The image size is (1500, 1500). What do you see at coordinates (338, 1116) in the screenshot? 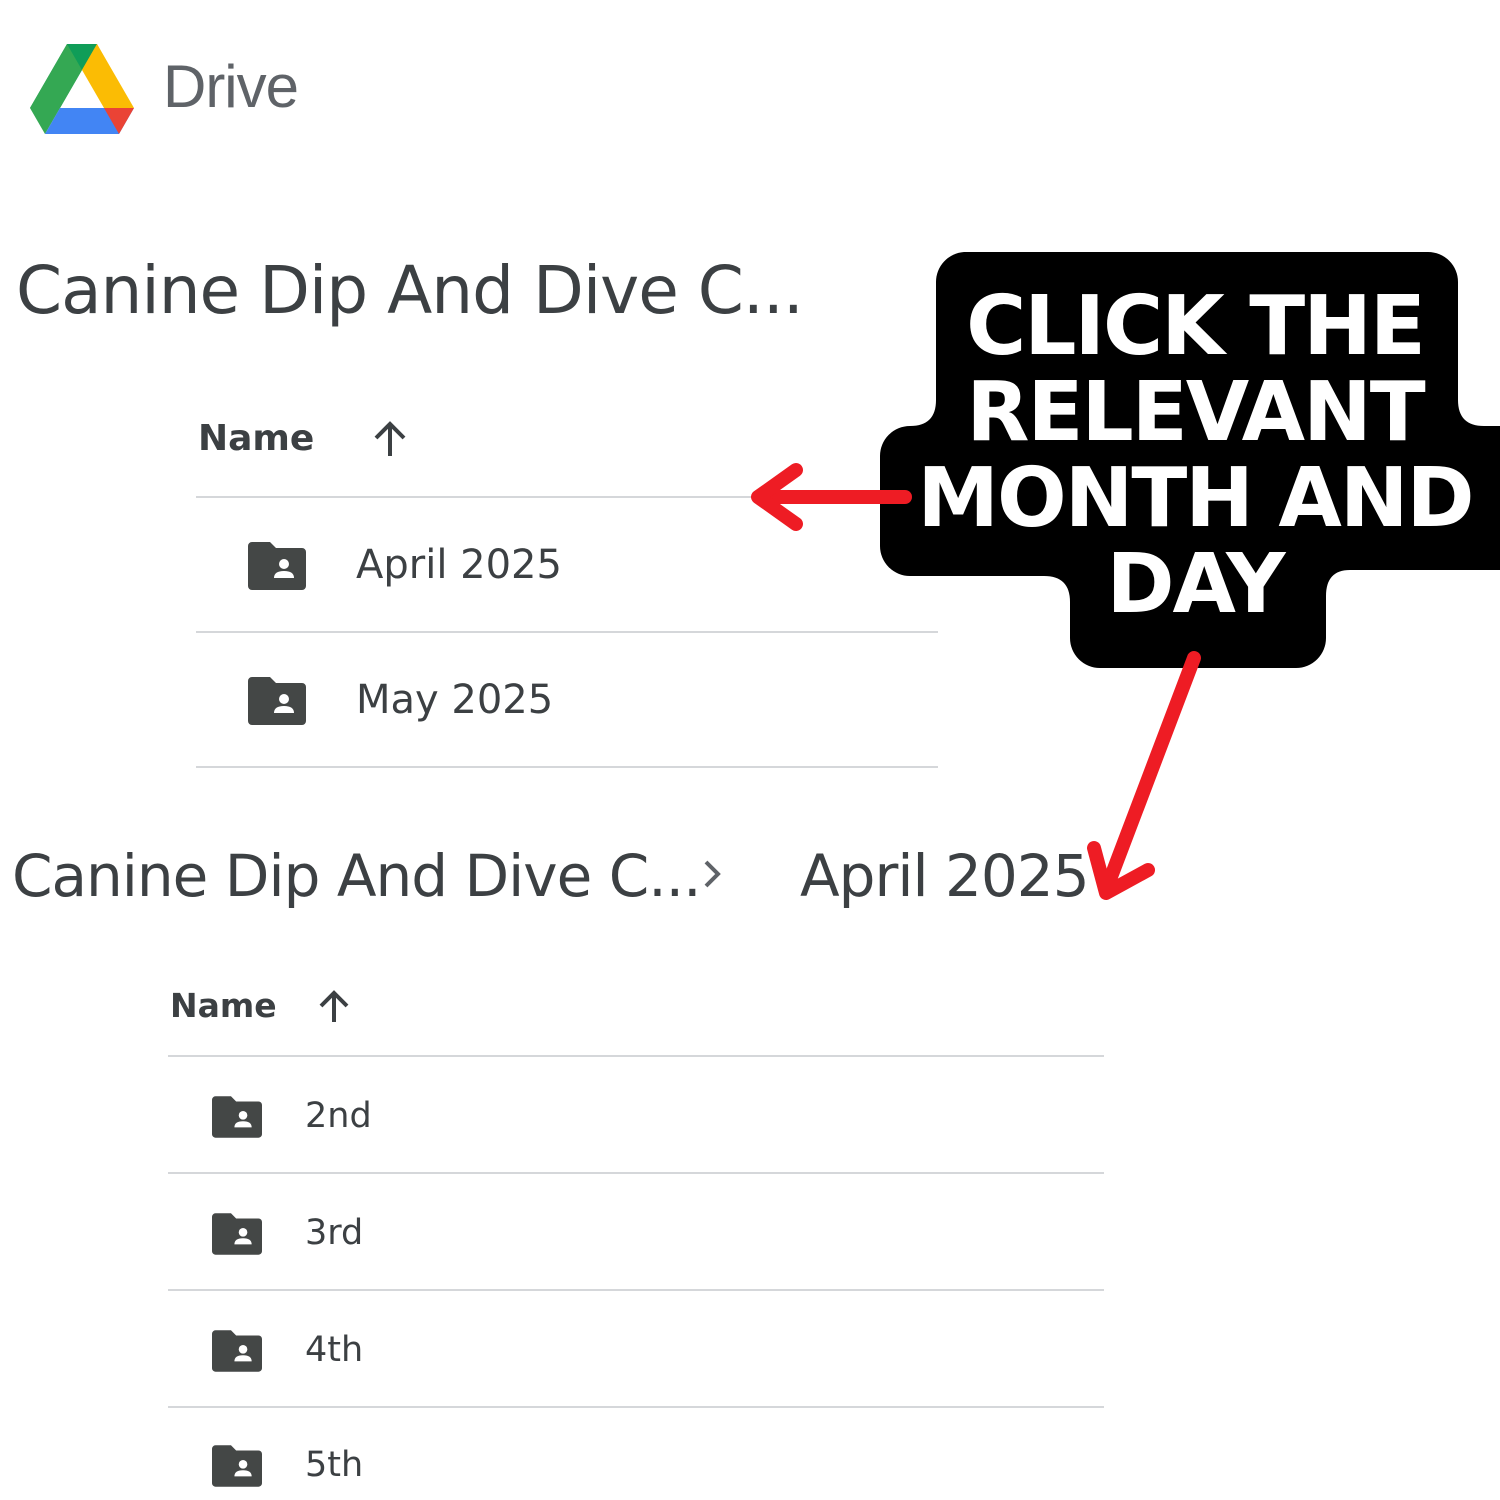
I see `list-item-label: 2nd` at bounding box center [338, 1116].